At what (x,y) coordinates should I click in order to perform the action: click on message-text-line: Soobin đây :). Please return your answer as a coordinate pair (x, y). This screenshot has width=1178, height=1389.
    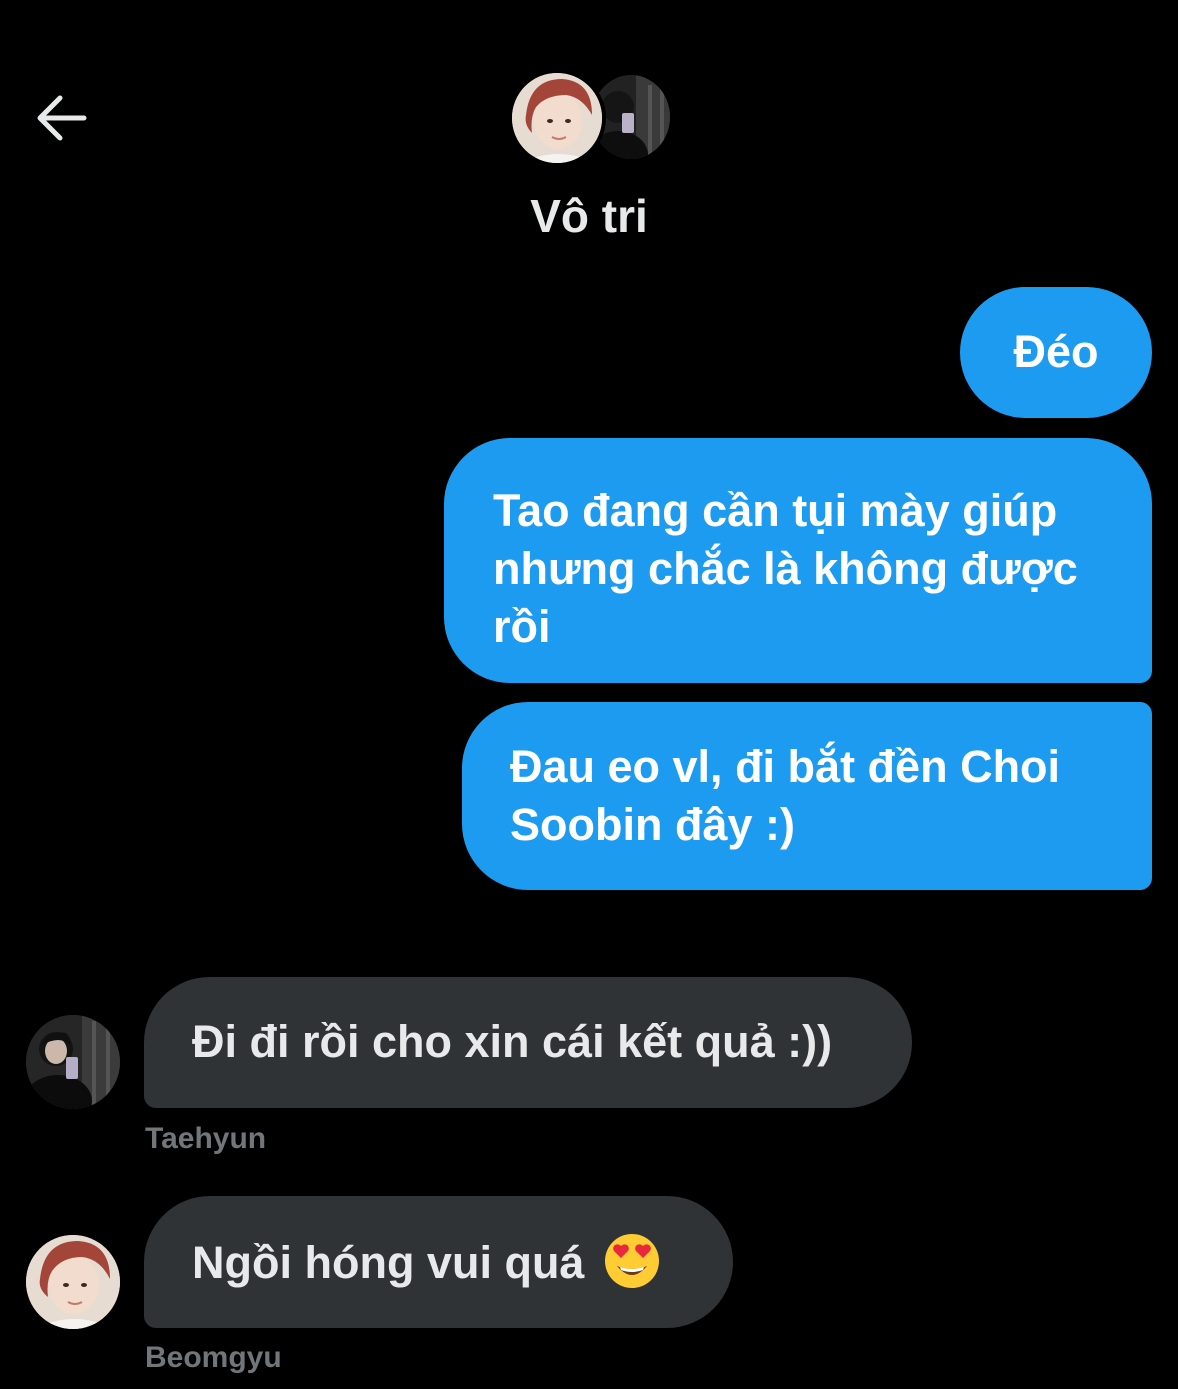
    Looking at the image, I should click on (652, 824).